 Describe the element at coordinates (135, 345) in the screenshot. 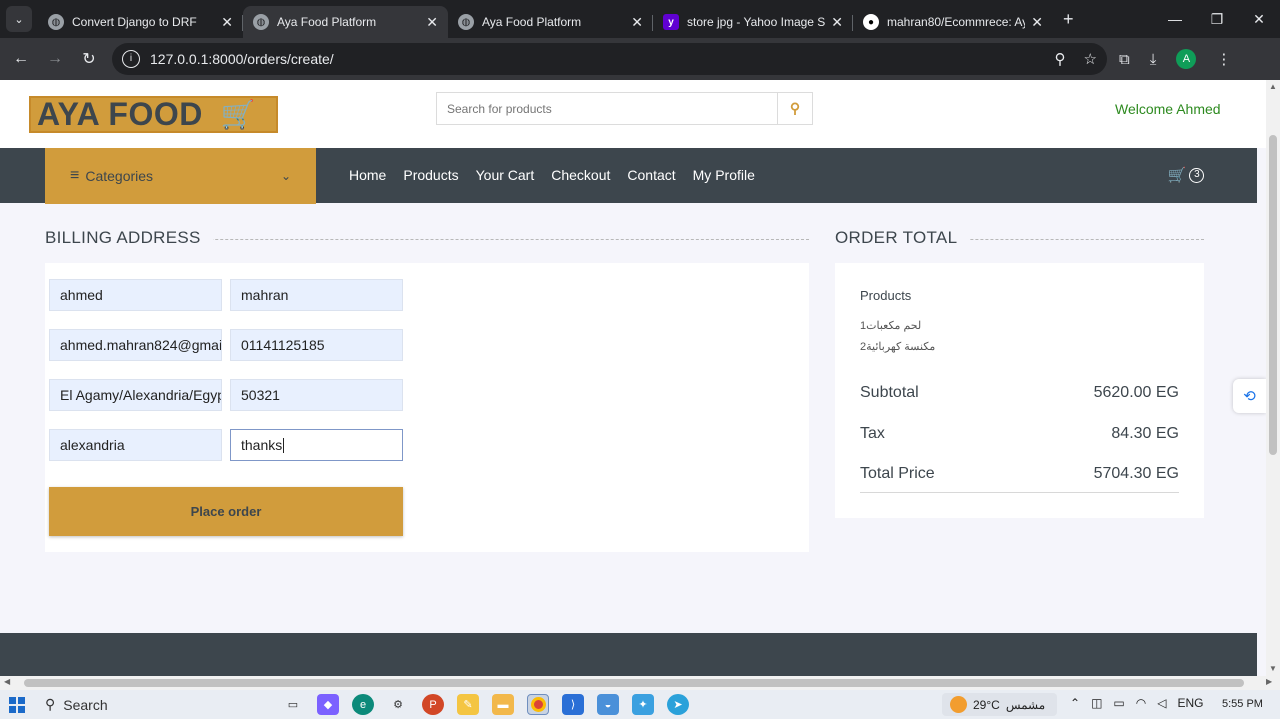

I see `email-field: ahmed.mahran824@gmail.com` at that location.